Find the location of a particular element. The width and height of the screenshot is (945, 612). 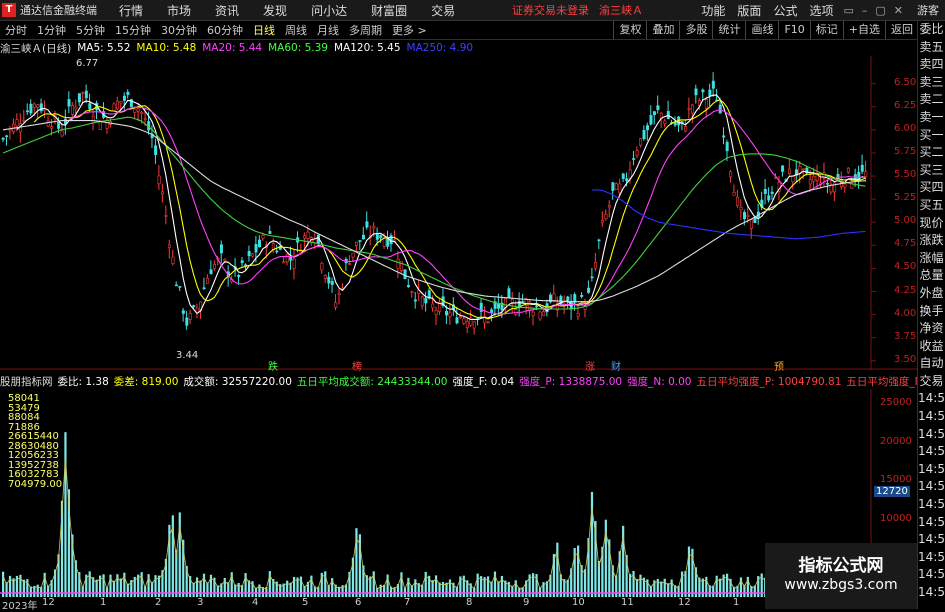

side-item: 买二 is located at coordinates (931, 153).